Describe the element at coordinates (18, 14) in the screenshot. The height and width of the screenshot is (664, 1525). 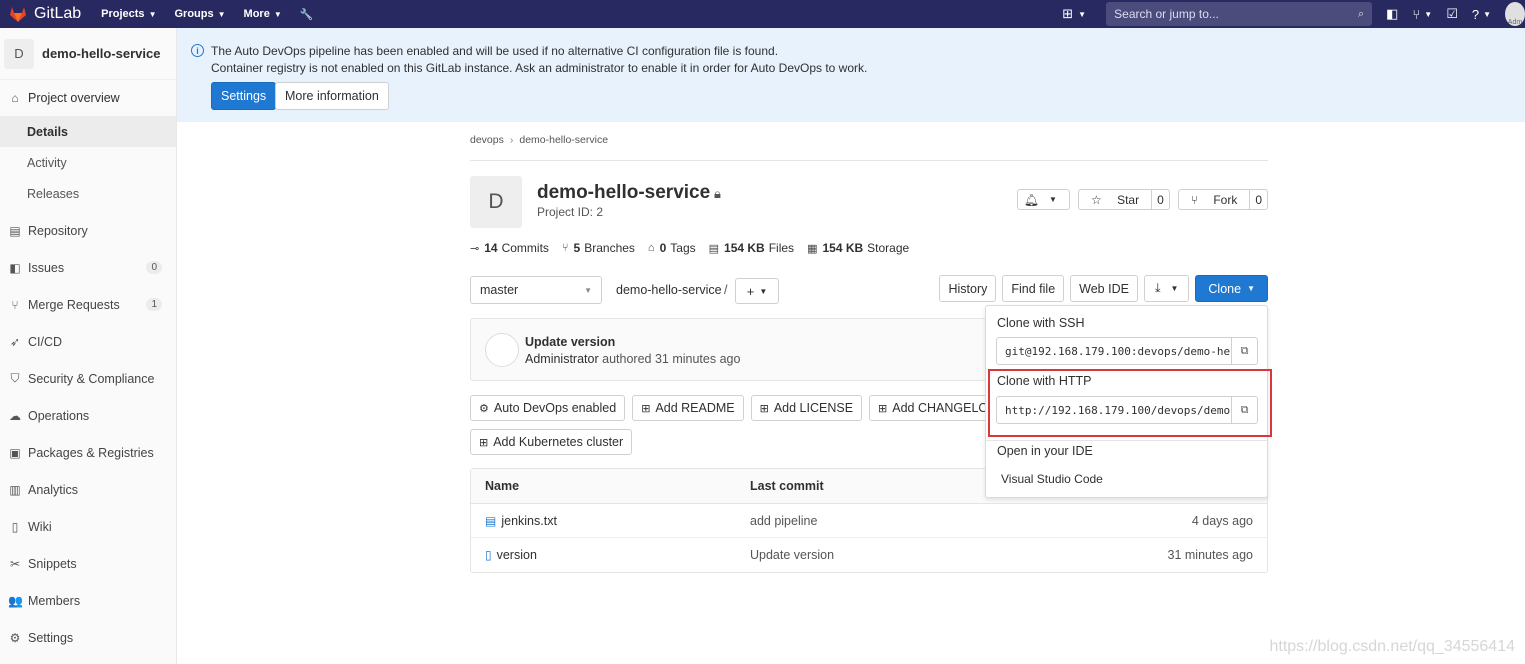
I see `tanuki-icon` at that location.